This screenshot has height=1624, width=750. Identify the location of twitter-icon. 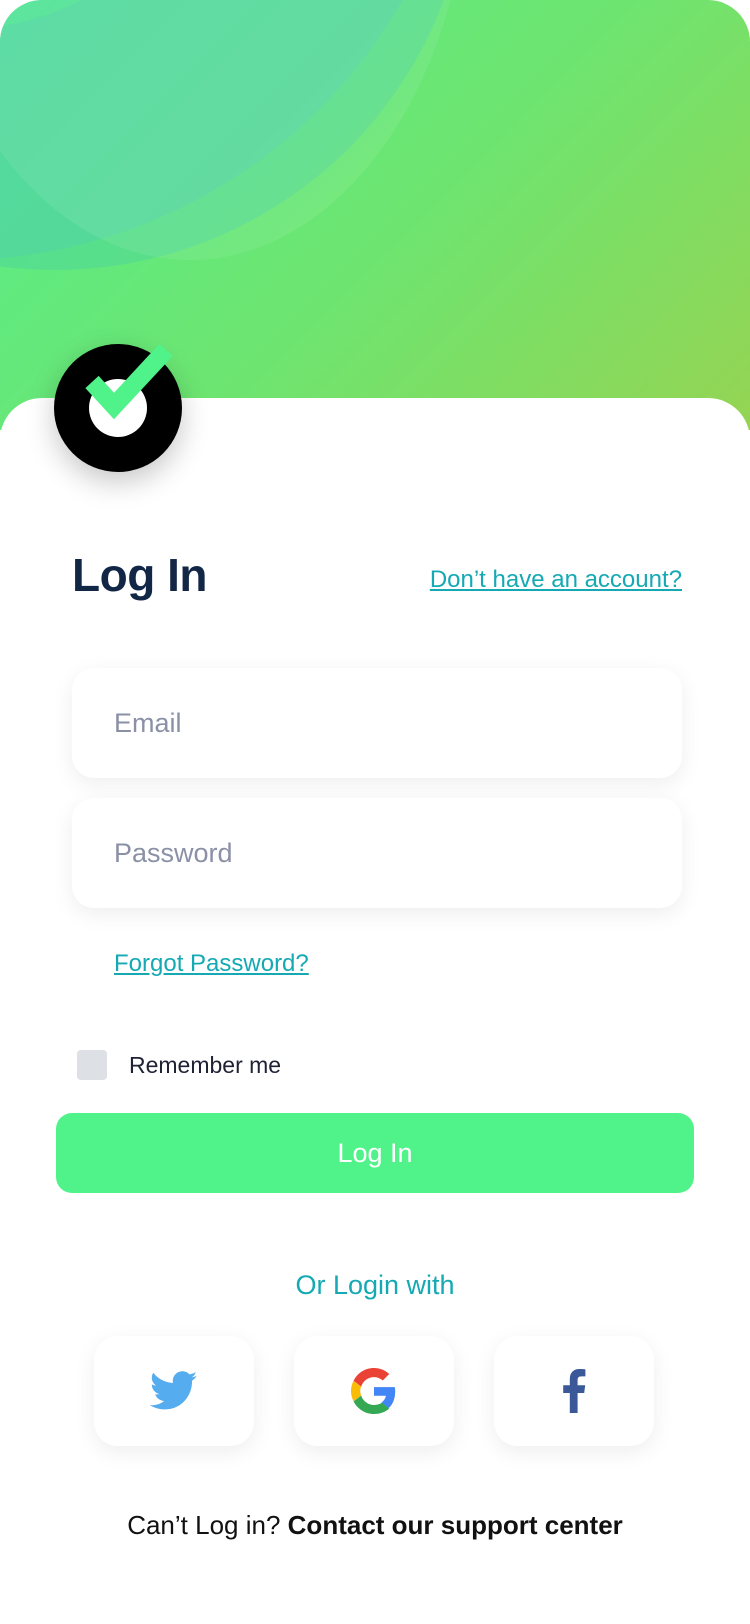
(174, 1390).